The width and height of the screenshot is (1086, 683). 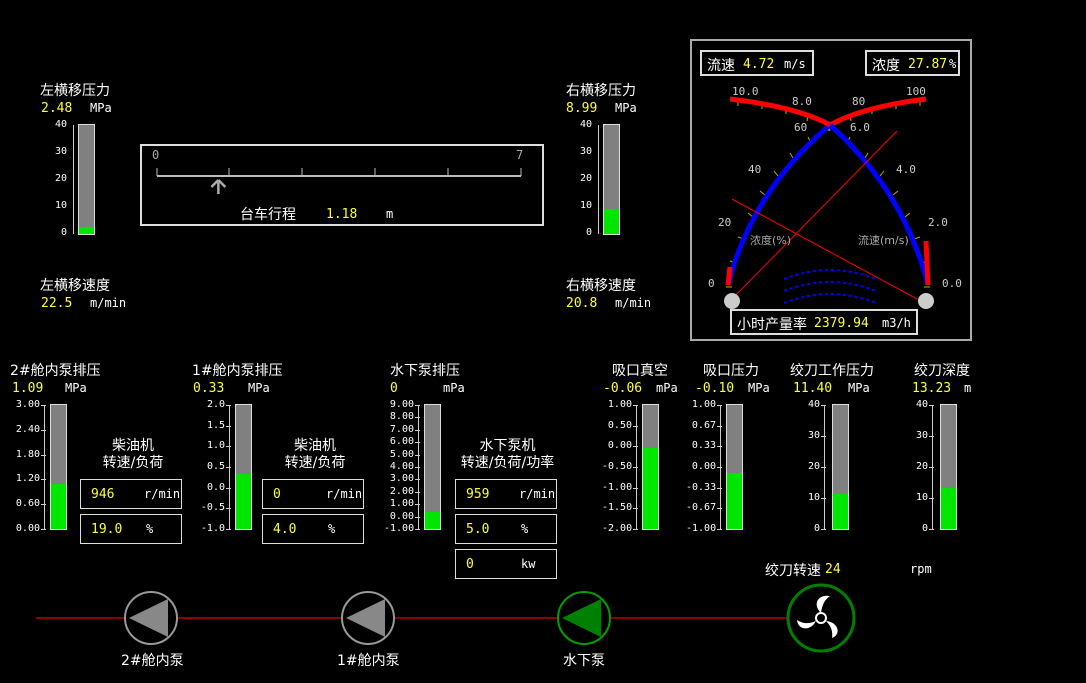 I want to click on left-shift-pressure-bar, so click(x=86, y=179).